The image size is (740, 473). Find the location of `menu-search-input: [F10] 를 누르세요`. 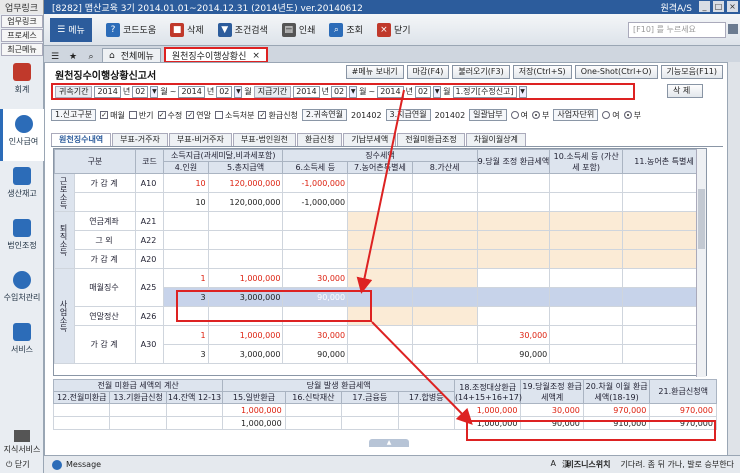

menu-search-input: [F10] 를 누르세요 is located at coordinates (677, 30).